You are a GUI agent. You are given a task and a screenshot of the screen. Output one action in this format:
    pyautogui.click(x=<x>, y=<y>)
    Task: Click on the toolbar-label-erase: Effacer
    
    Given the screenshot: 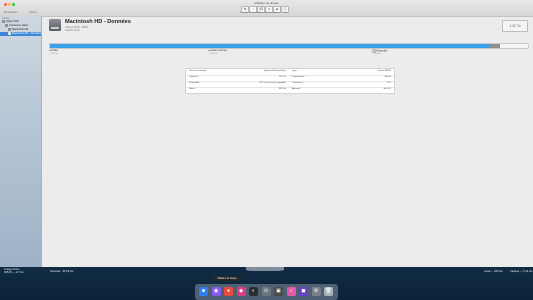 What is the action you would take?
    pyautogui.click(x=261, y=12)
    